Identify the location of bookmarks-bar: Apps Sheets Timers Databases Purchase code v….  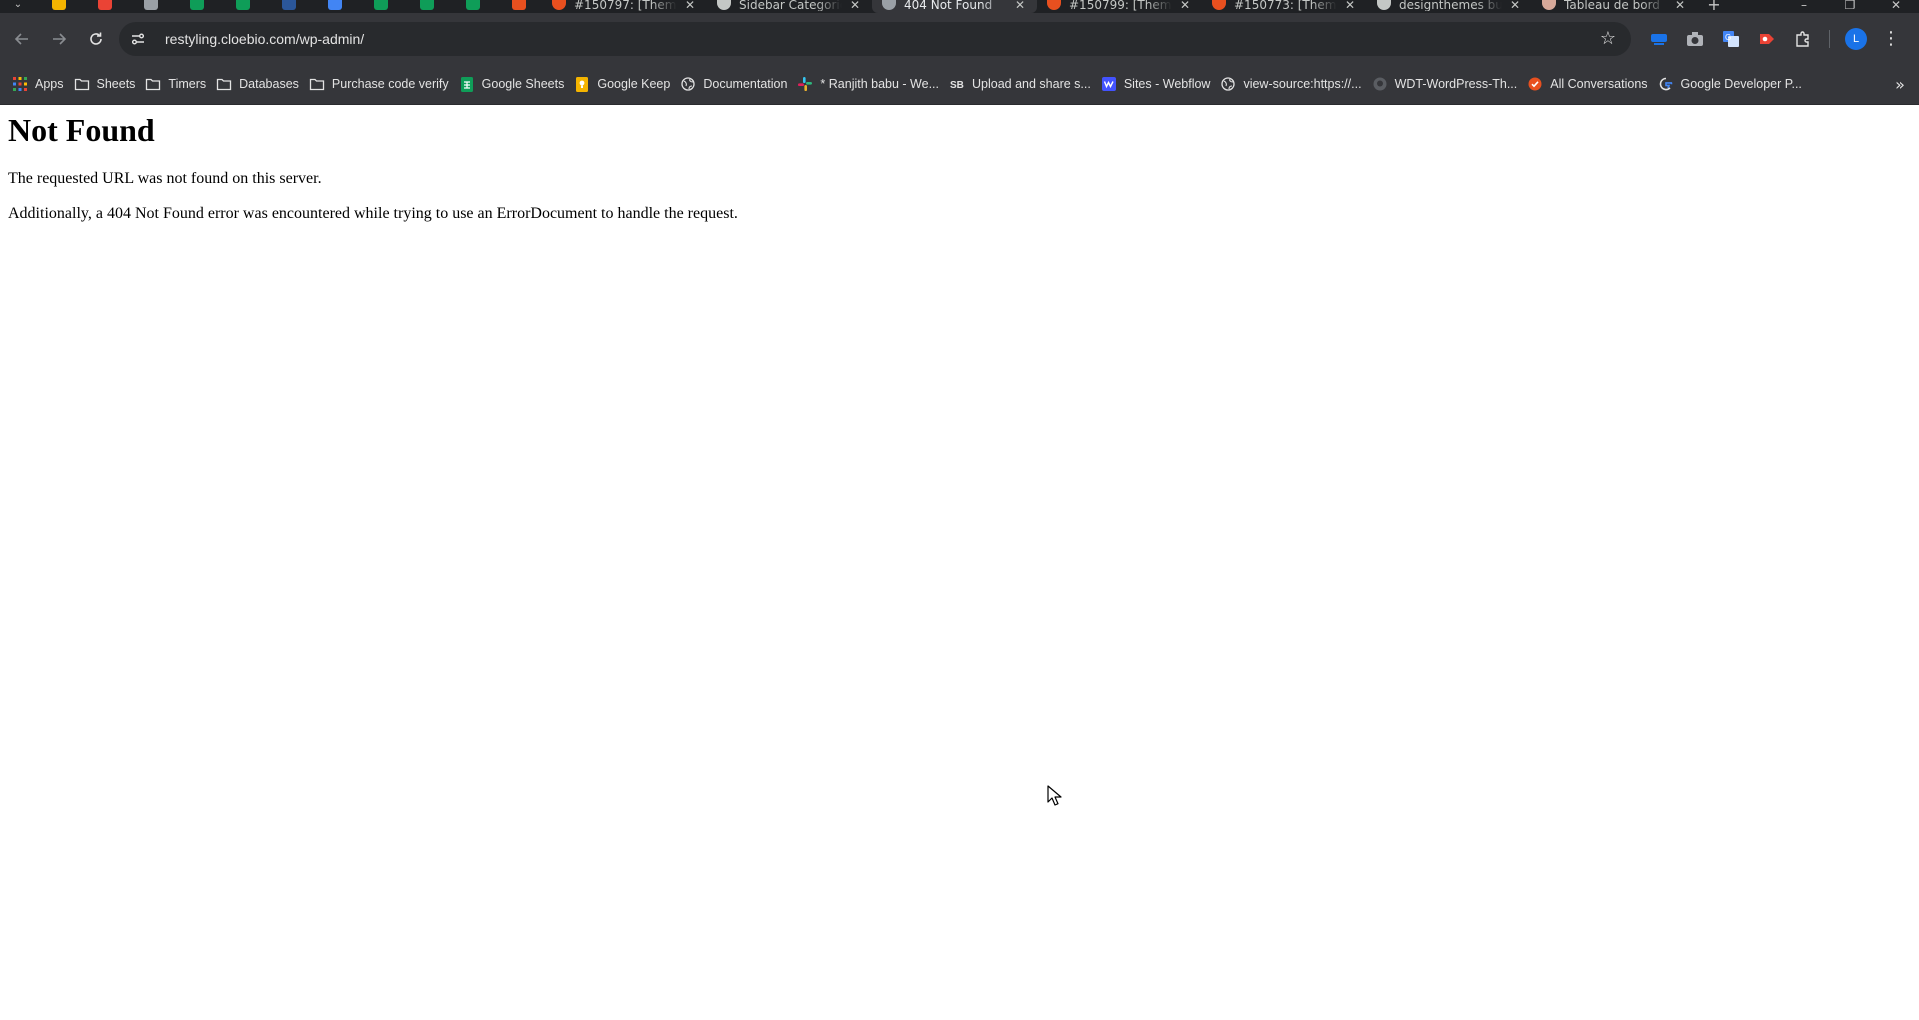
(959, 84).